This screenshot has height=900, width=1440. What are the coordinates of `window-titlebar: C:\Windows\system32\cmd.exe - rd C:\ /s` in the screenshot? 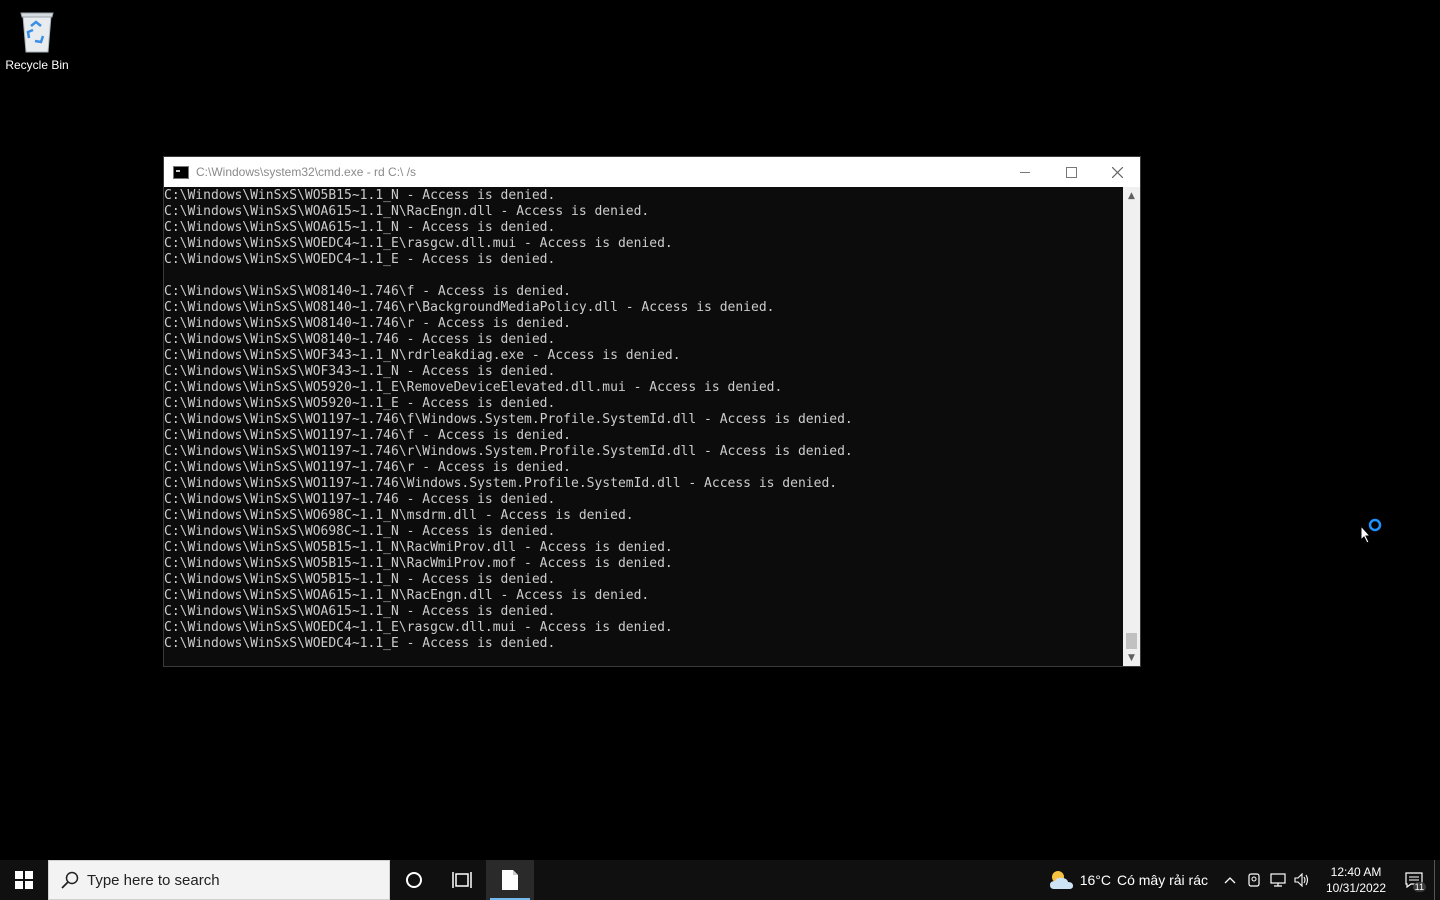 It's located at (652, 172).